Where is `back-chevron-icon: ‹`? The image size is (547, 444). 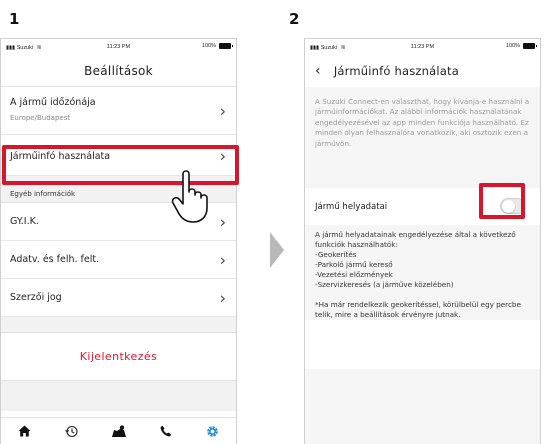 back-chevron-icon: ‹ is located at coordinates (318, 71).